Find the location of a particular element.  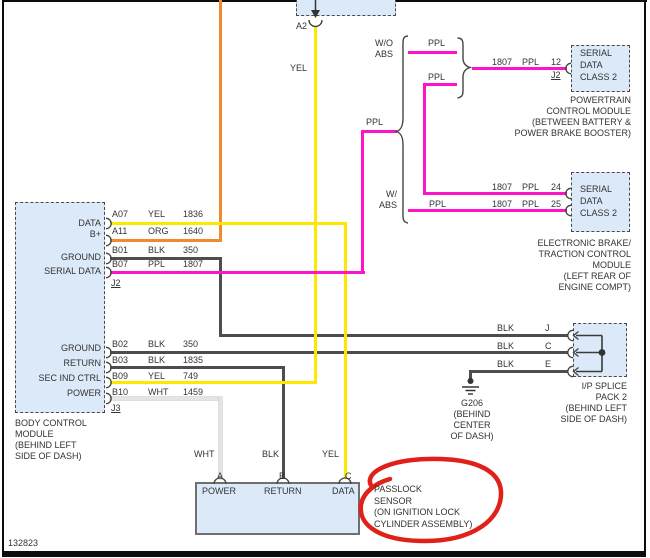

ebtcm-wire25-pin: 25 is located at coordinates (556, 204).